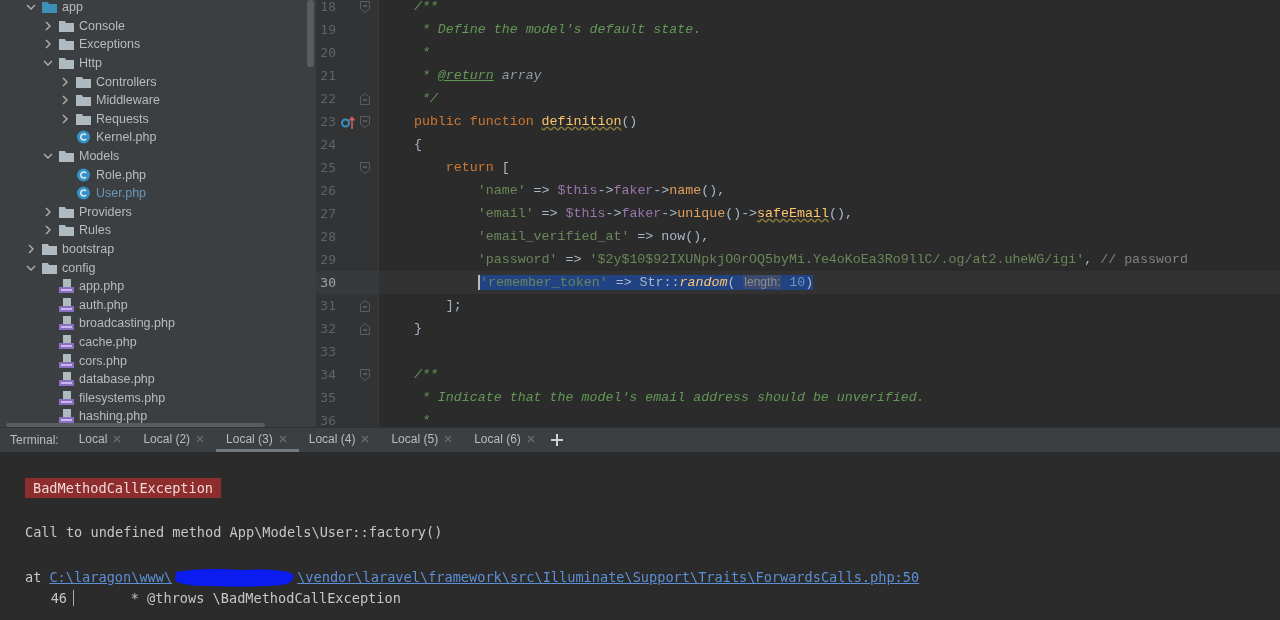  What do you see at coordinates (310, 33) in the screenshot?
I see `scrollbar` at bounding box center [310, 33].